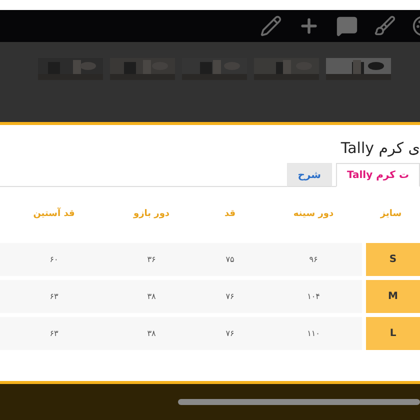 The image size is (420, 420). What do you see at coordinates (230, 259) in the screenshot?
I see `table-cell: ۷۵` at bounding box center [230, 259].